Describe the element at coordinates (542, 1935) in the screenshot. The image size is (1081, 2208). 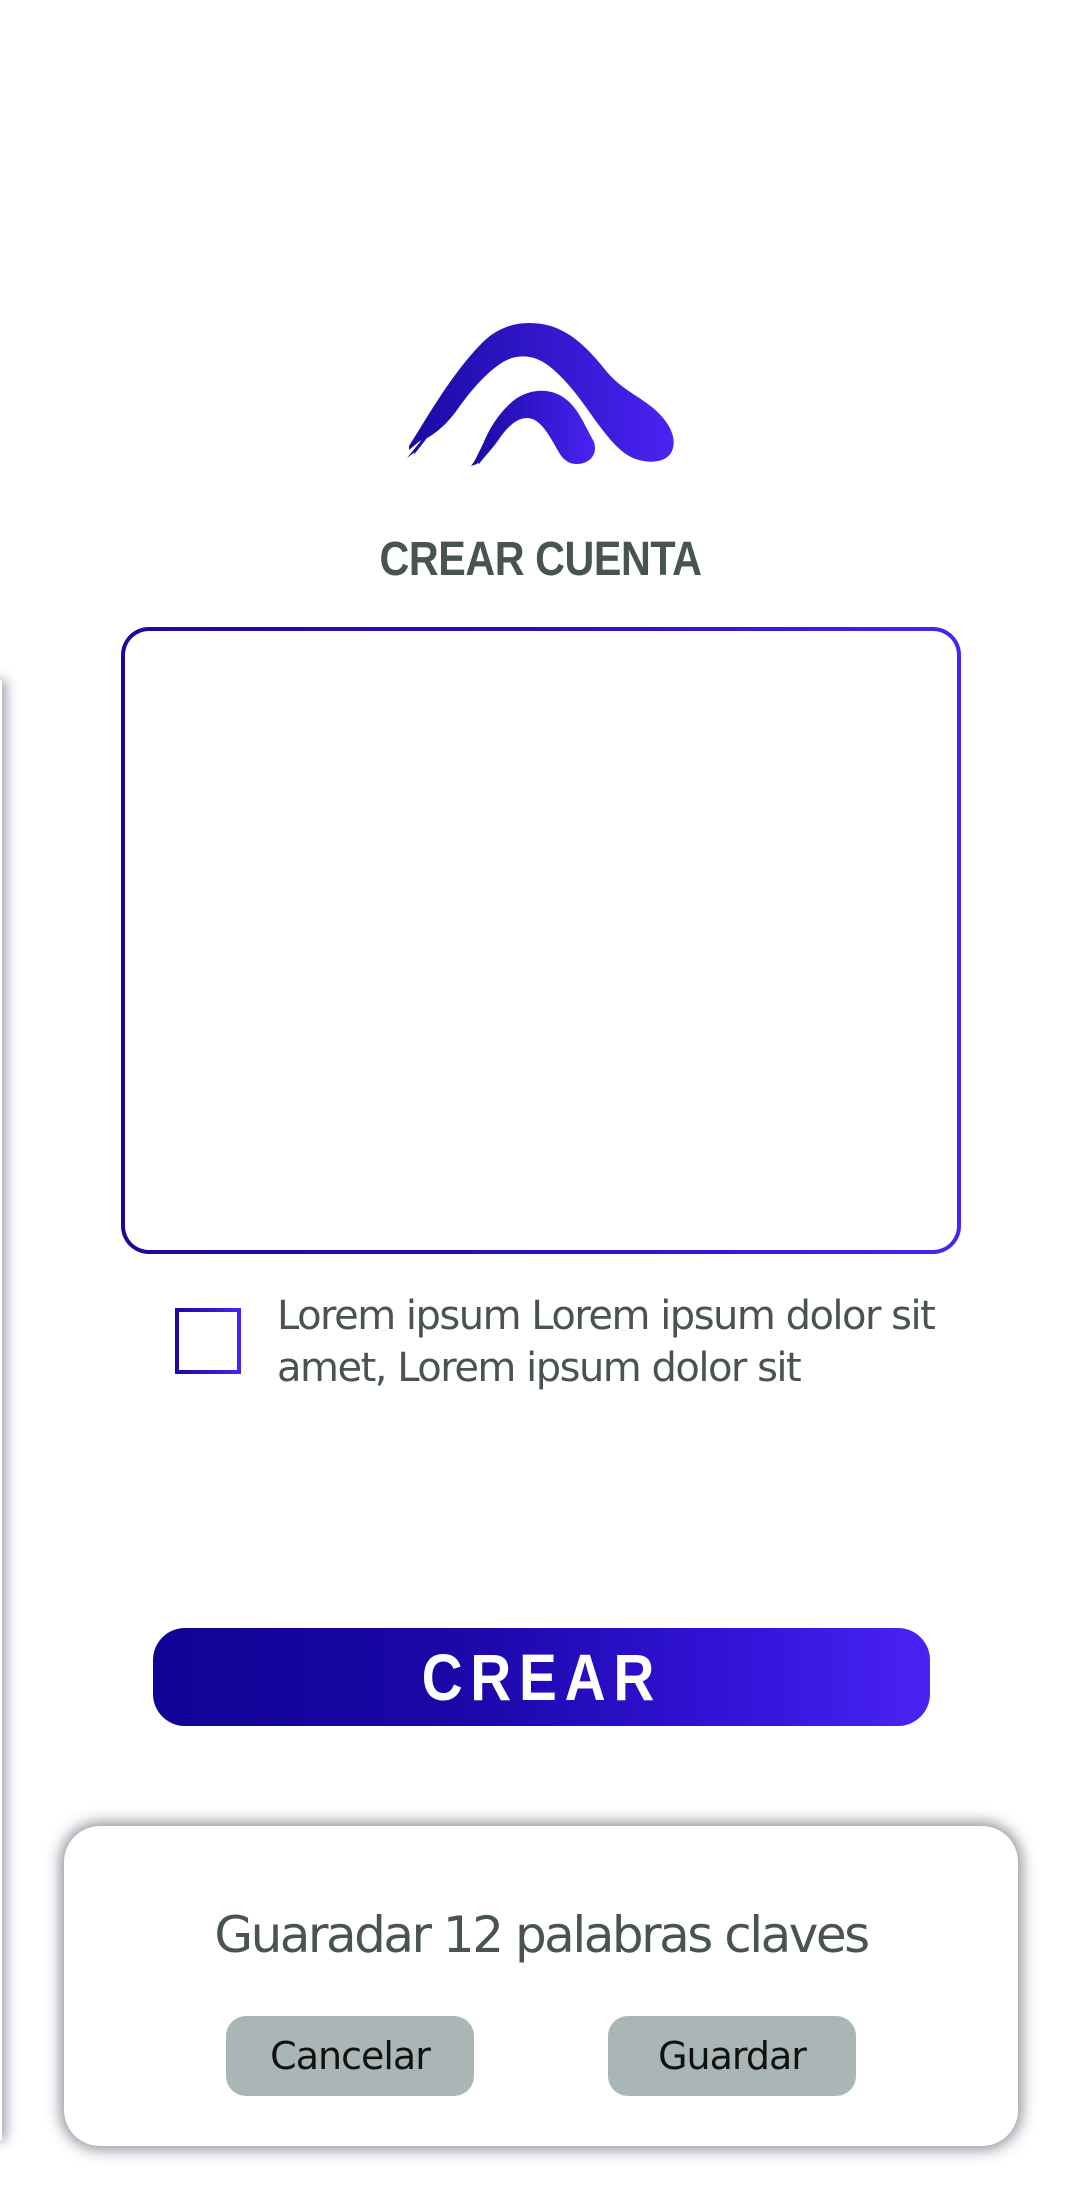
I see `dialog-message: Guaradar 12 palabras claves` at that location.